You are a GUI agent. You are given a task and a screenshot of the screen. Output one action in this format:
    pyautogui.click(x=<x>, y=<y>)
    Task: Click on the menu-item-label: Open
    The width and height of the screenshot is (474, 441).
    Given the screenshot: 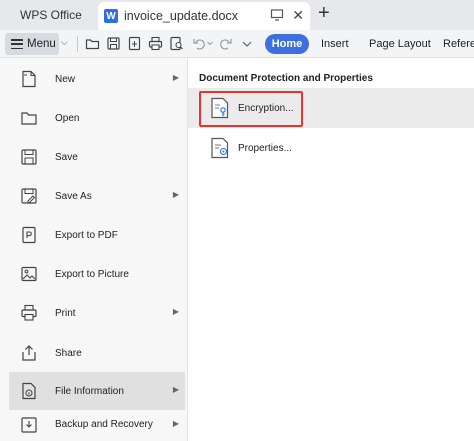 What is the action you would take?
    pyautogui.click(x=67, y=118)
    